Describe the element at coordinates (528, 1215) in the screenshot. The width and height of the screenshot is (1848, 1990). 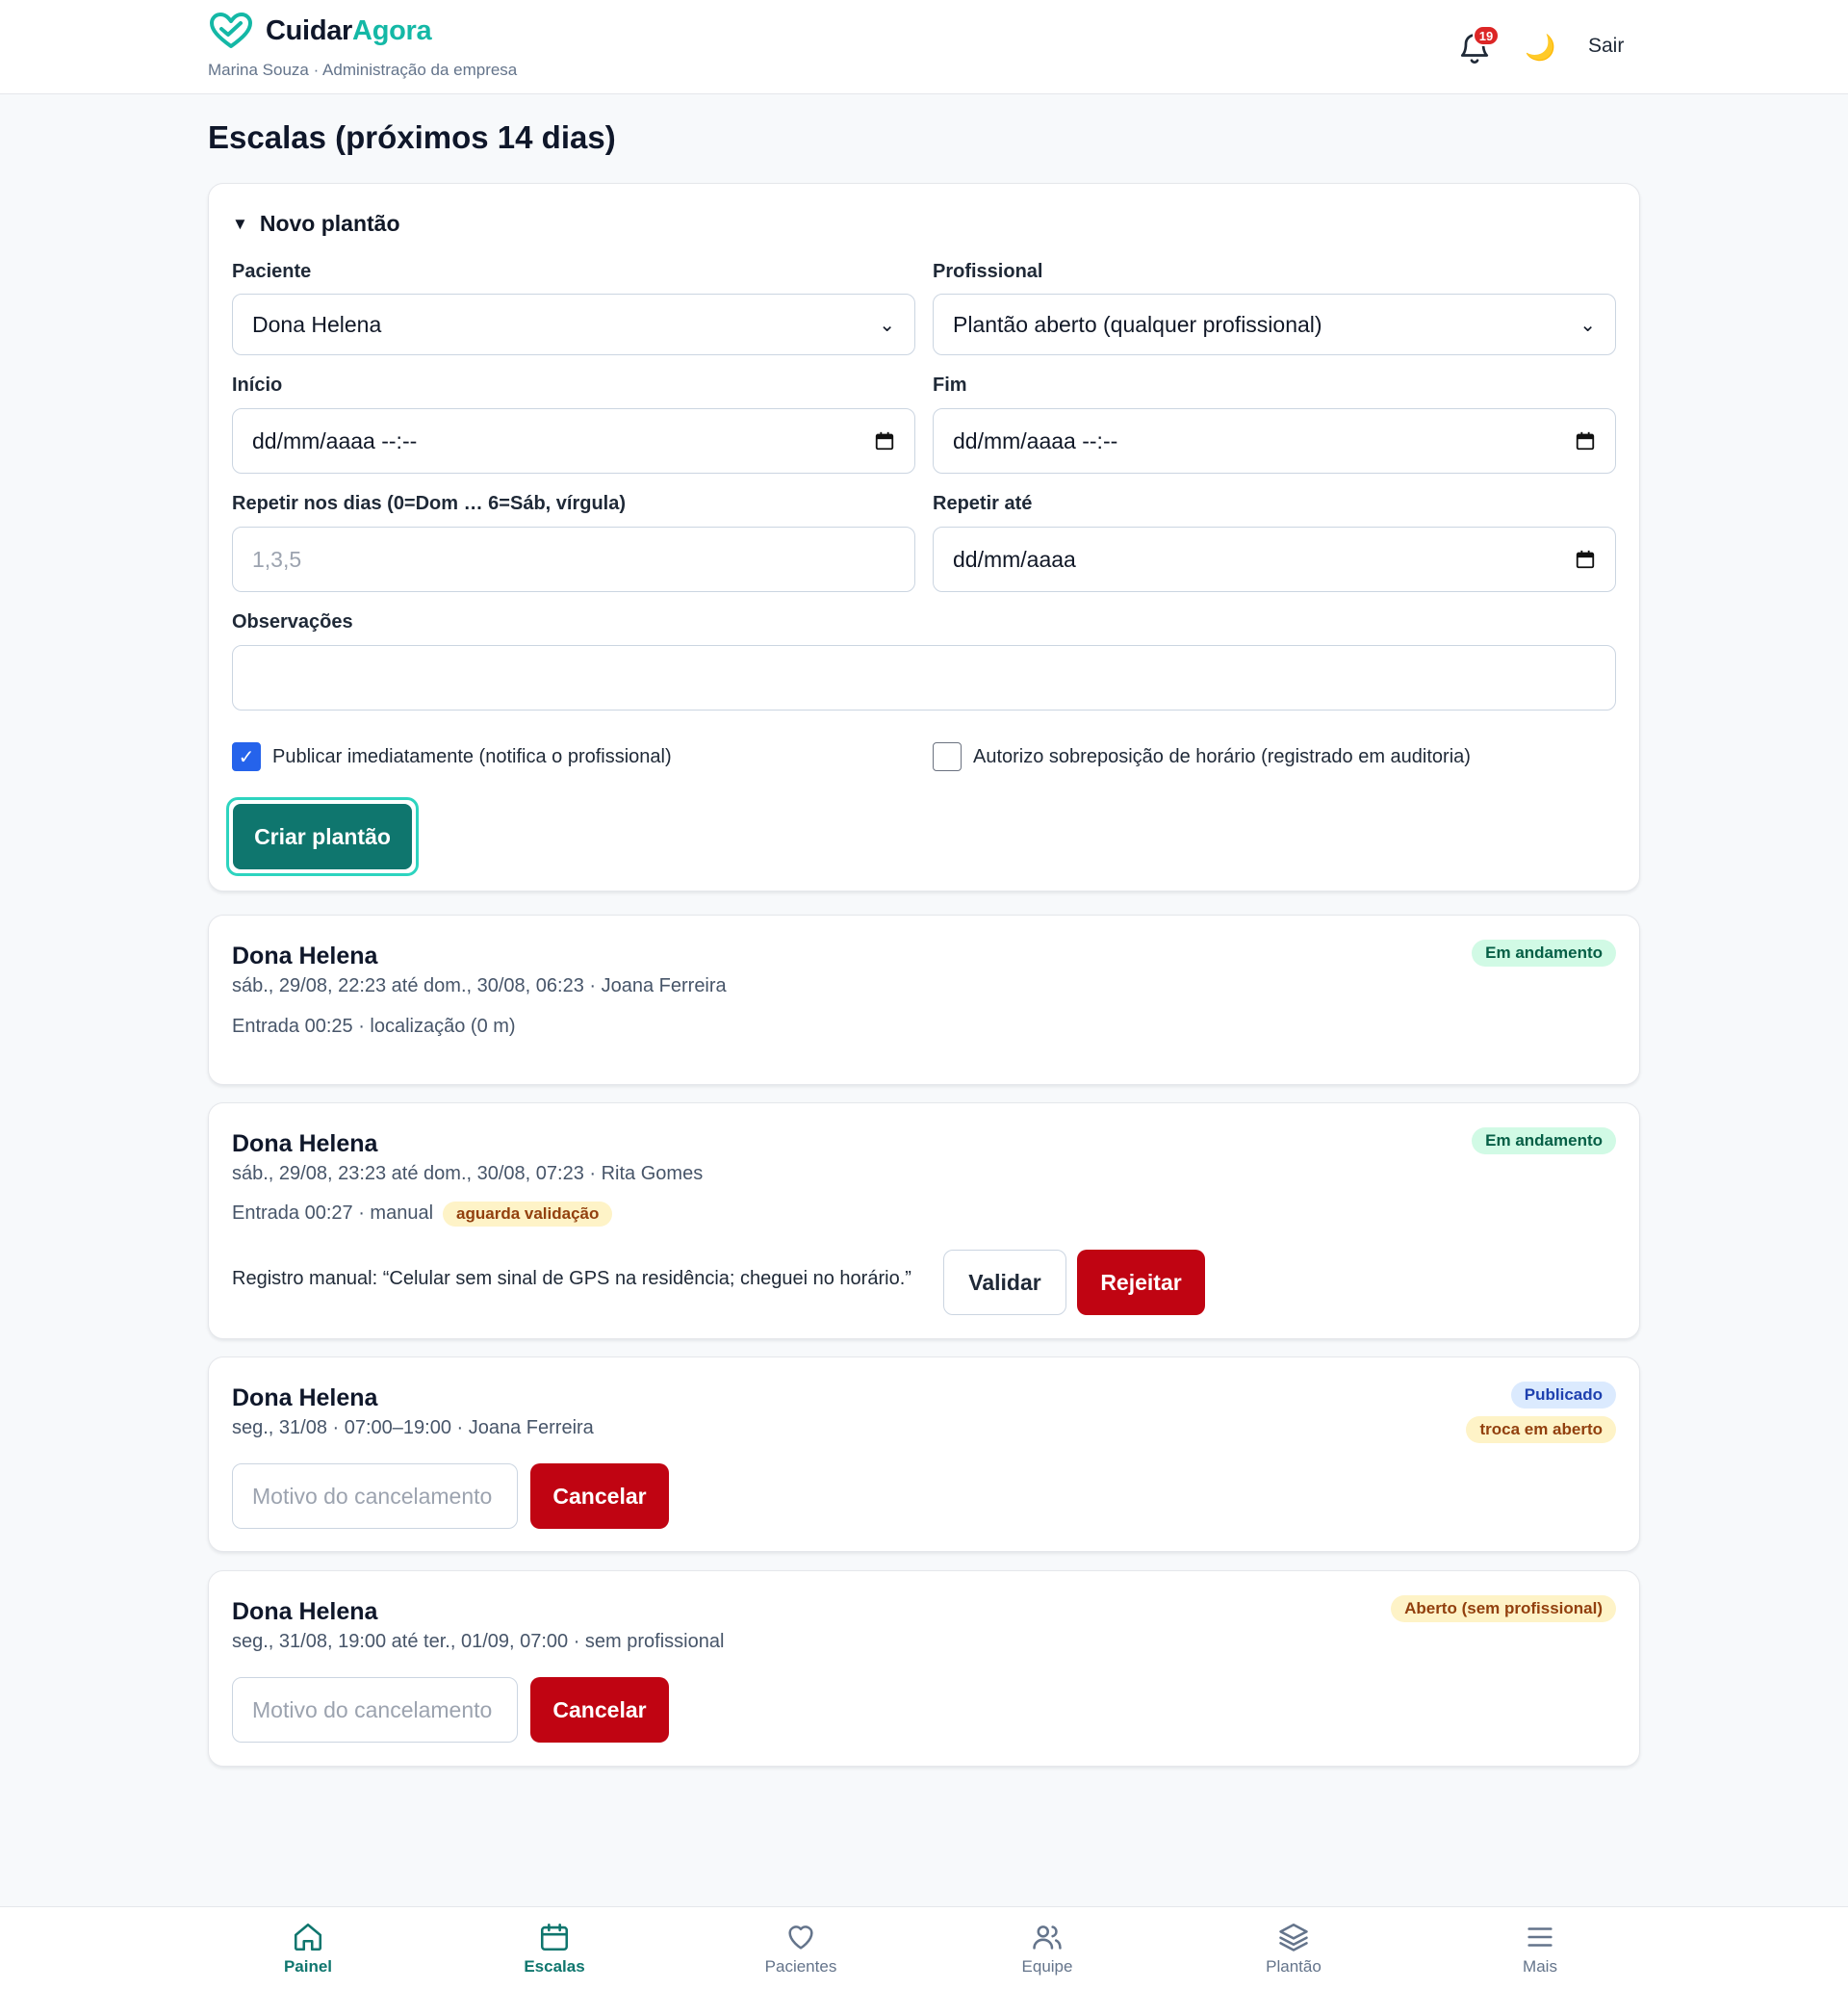
I see `pending-validation-badge: aguarda validação` at that location.